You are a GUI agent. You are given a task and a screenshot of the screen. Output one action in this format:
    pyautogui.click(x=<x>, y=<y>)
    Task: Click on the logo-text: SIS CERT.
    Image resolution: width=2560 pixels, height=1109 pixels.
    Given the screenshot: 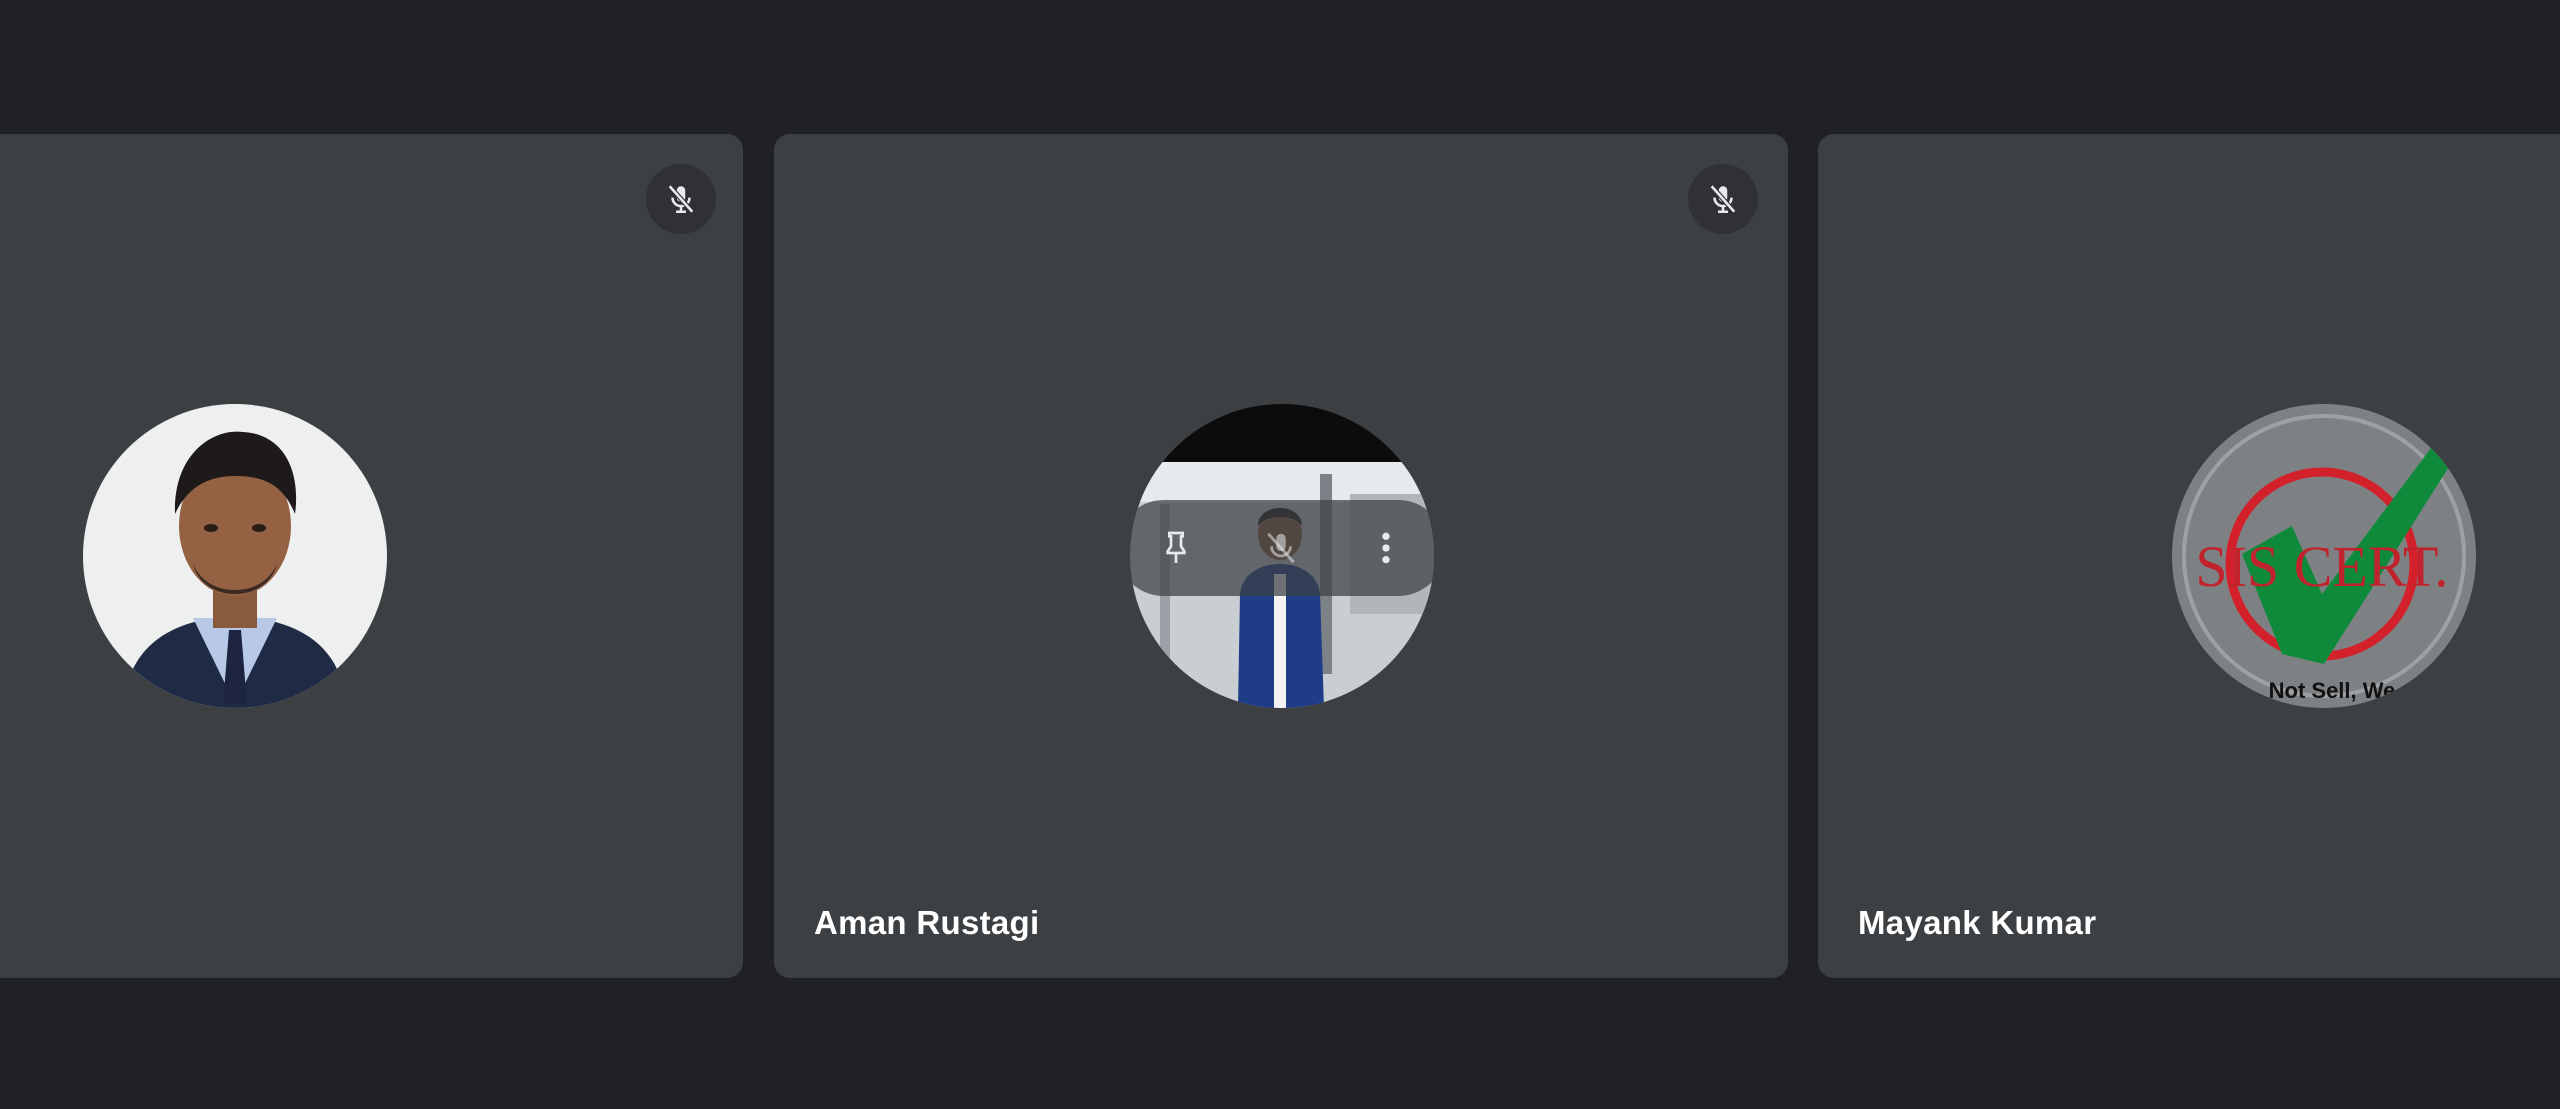 What is the action you would take?
    pyautogui.click(x=2321, y=566)
    